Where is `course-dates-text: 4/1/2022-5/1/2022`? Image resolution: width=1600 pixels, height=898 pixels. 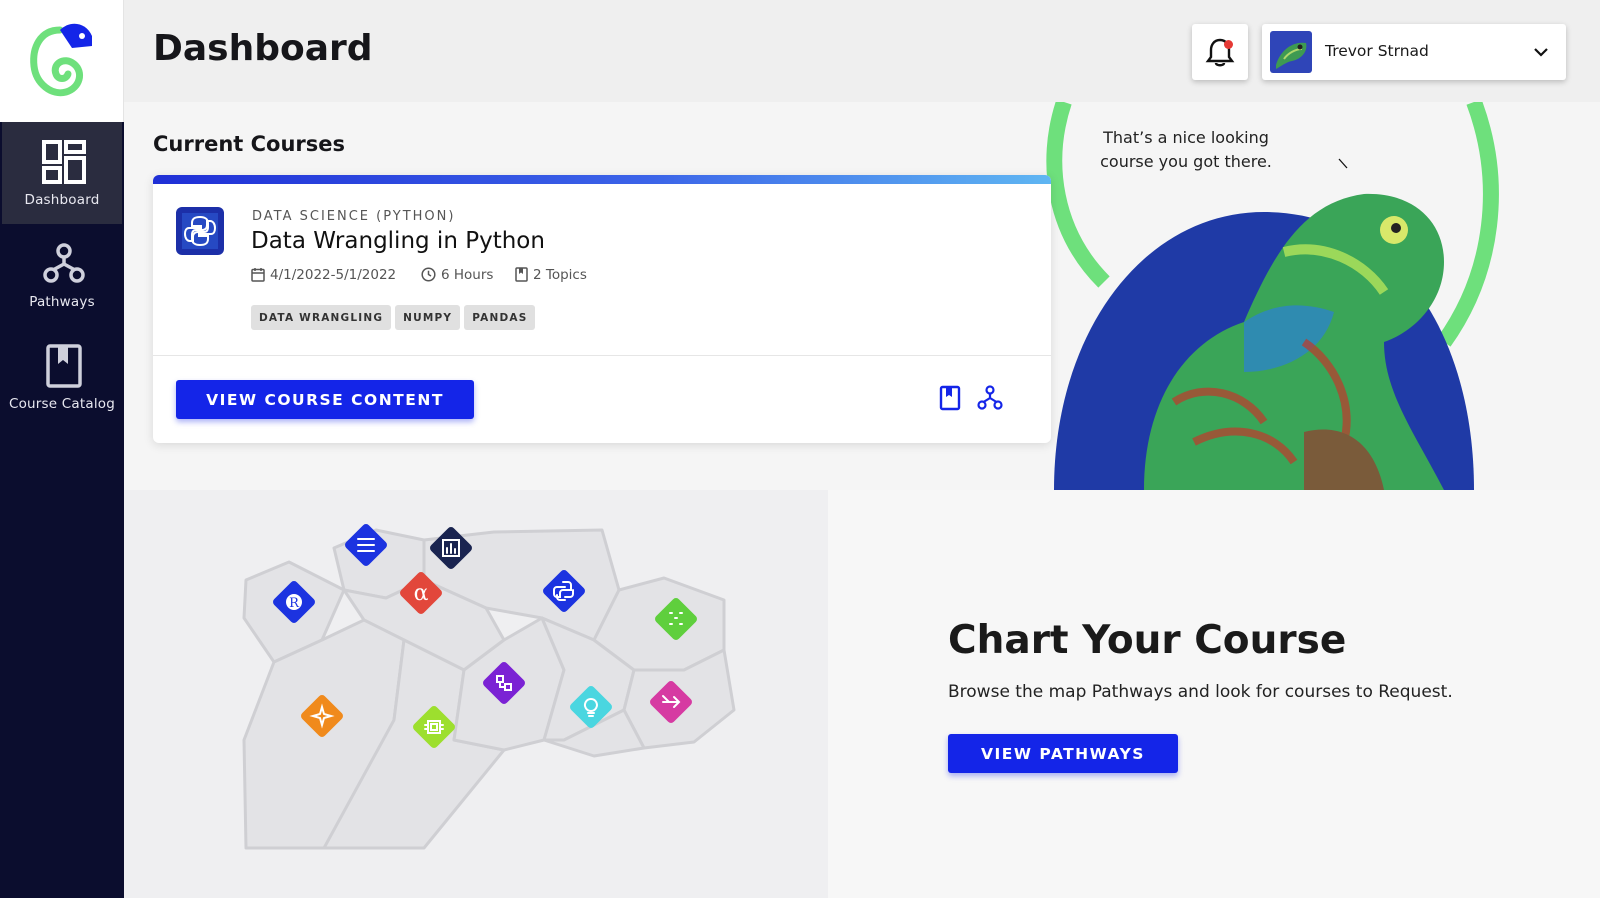
course-dates-text: 4/1/2022-5/1/2022 is located at coordinates (333, 275).